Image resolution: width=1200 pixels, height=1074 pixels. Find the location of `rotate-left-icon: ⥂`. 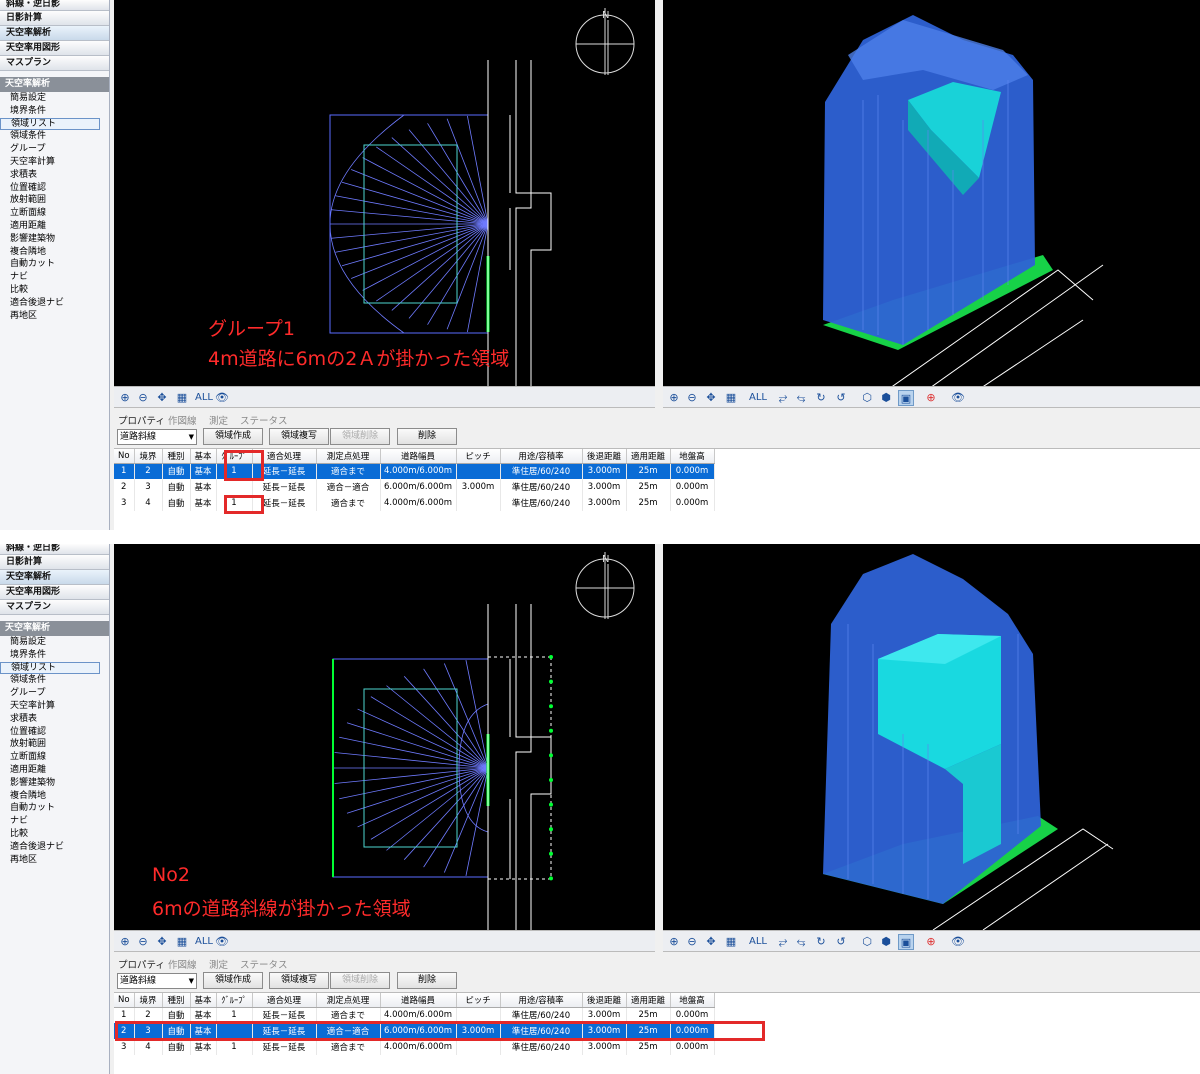

rotate-left-icon: ⥂ is located at coordinates (783, 942).